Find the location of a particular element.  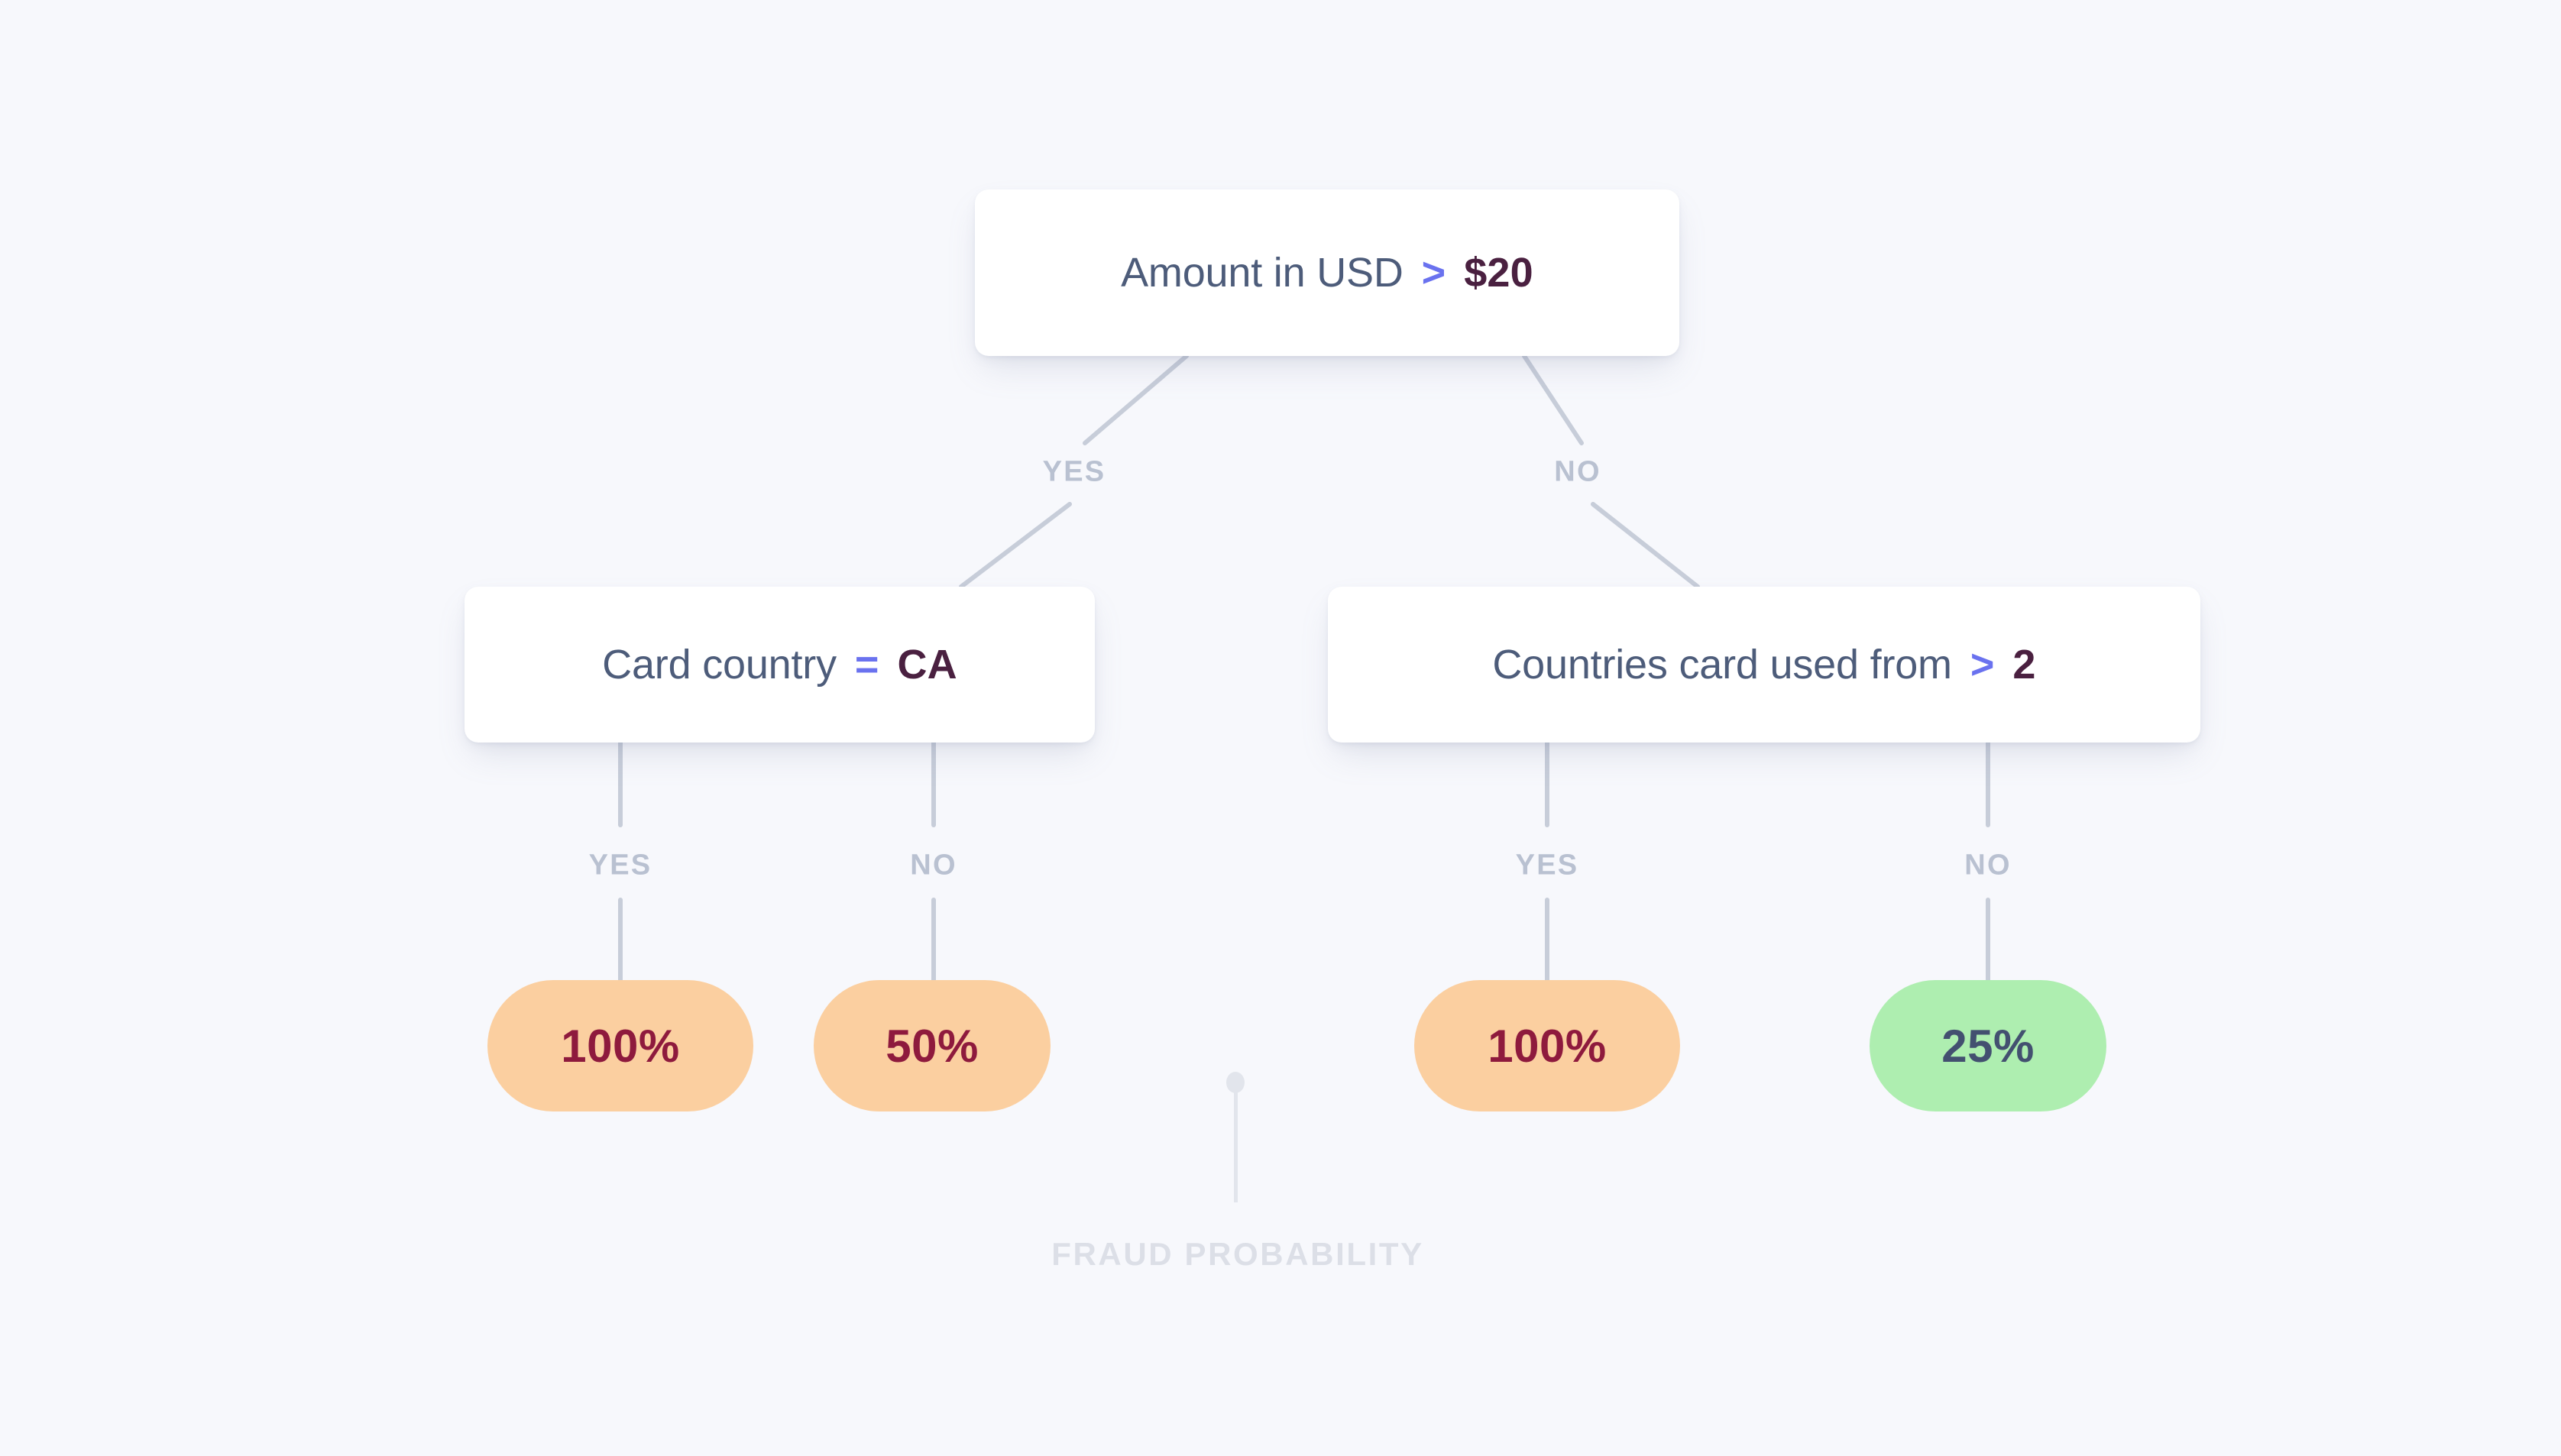

leaf-node-right-yes: 100% is located at coordinates (1547, 1045).